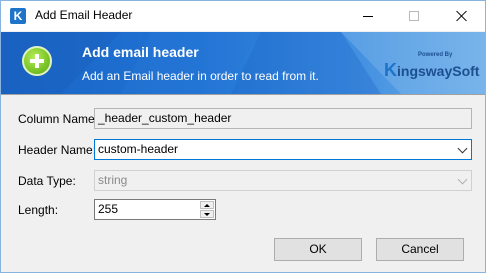  What do you see at coordinates (58, 119) in the screenshot?
I see `column-name-label: Column Name:` at bounding box center [58, 119].